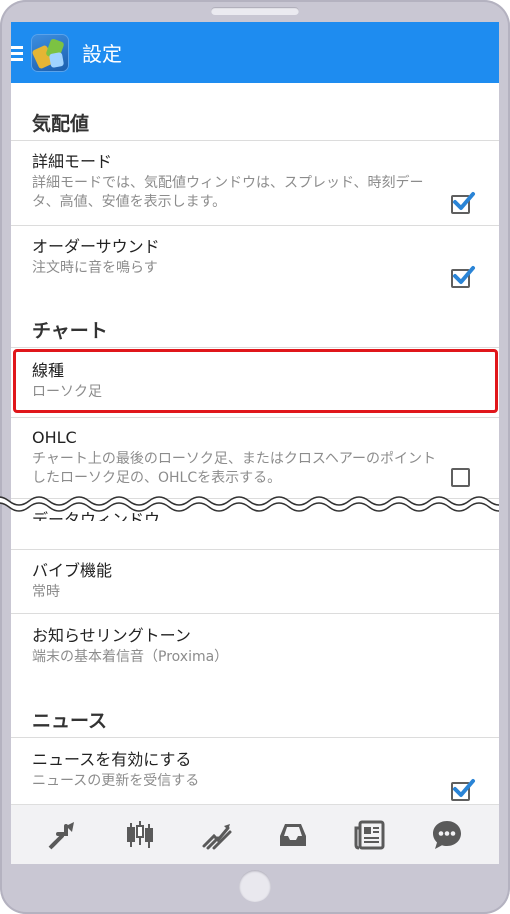  I want to click on pref-title: オーダーサウンド, so click(96, 246).